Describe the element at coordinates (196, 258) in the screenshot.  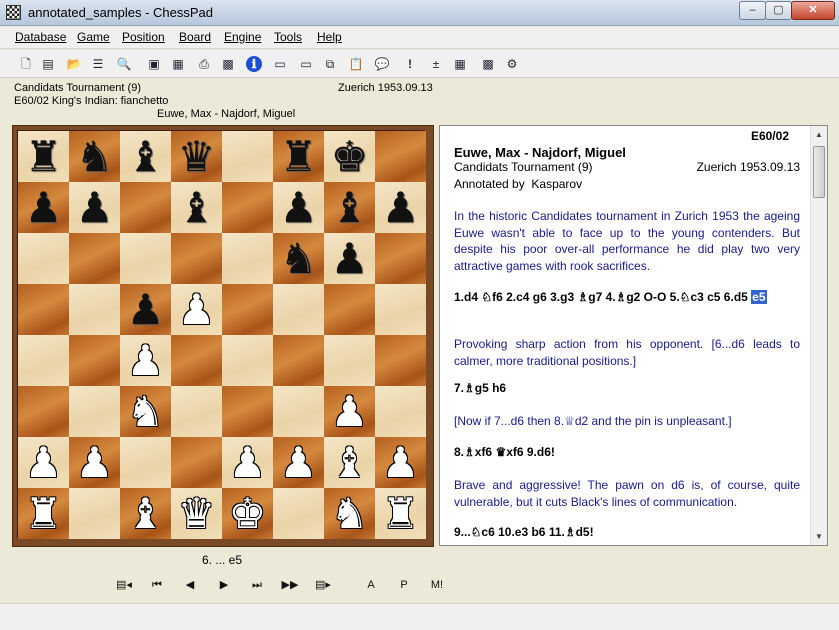
I see `square-d6` at that location.